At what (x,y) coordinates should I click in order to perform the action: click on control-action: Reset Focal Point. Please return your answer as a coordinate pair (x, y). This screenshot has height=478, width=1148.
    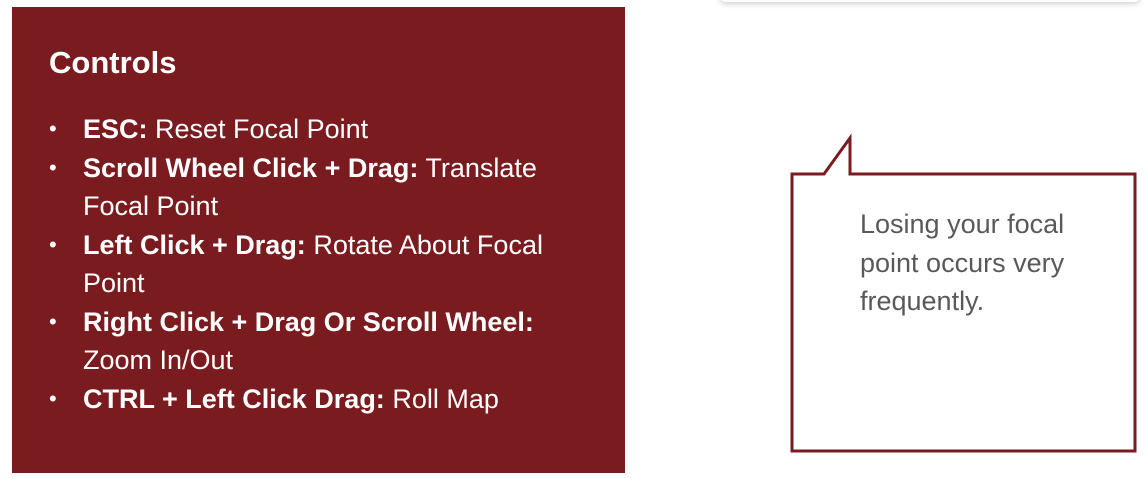
    Looking at the image, I should click on (258, 129).